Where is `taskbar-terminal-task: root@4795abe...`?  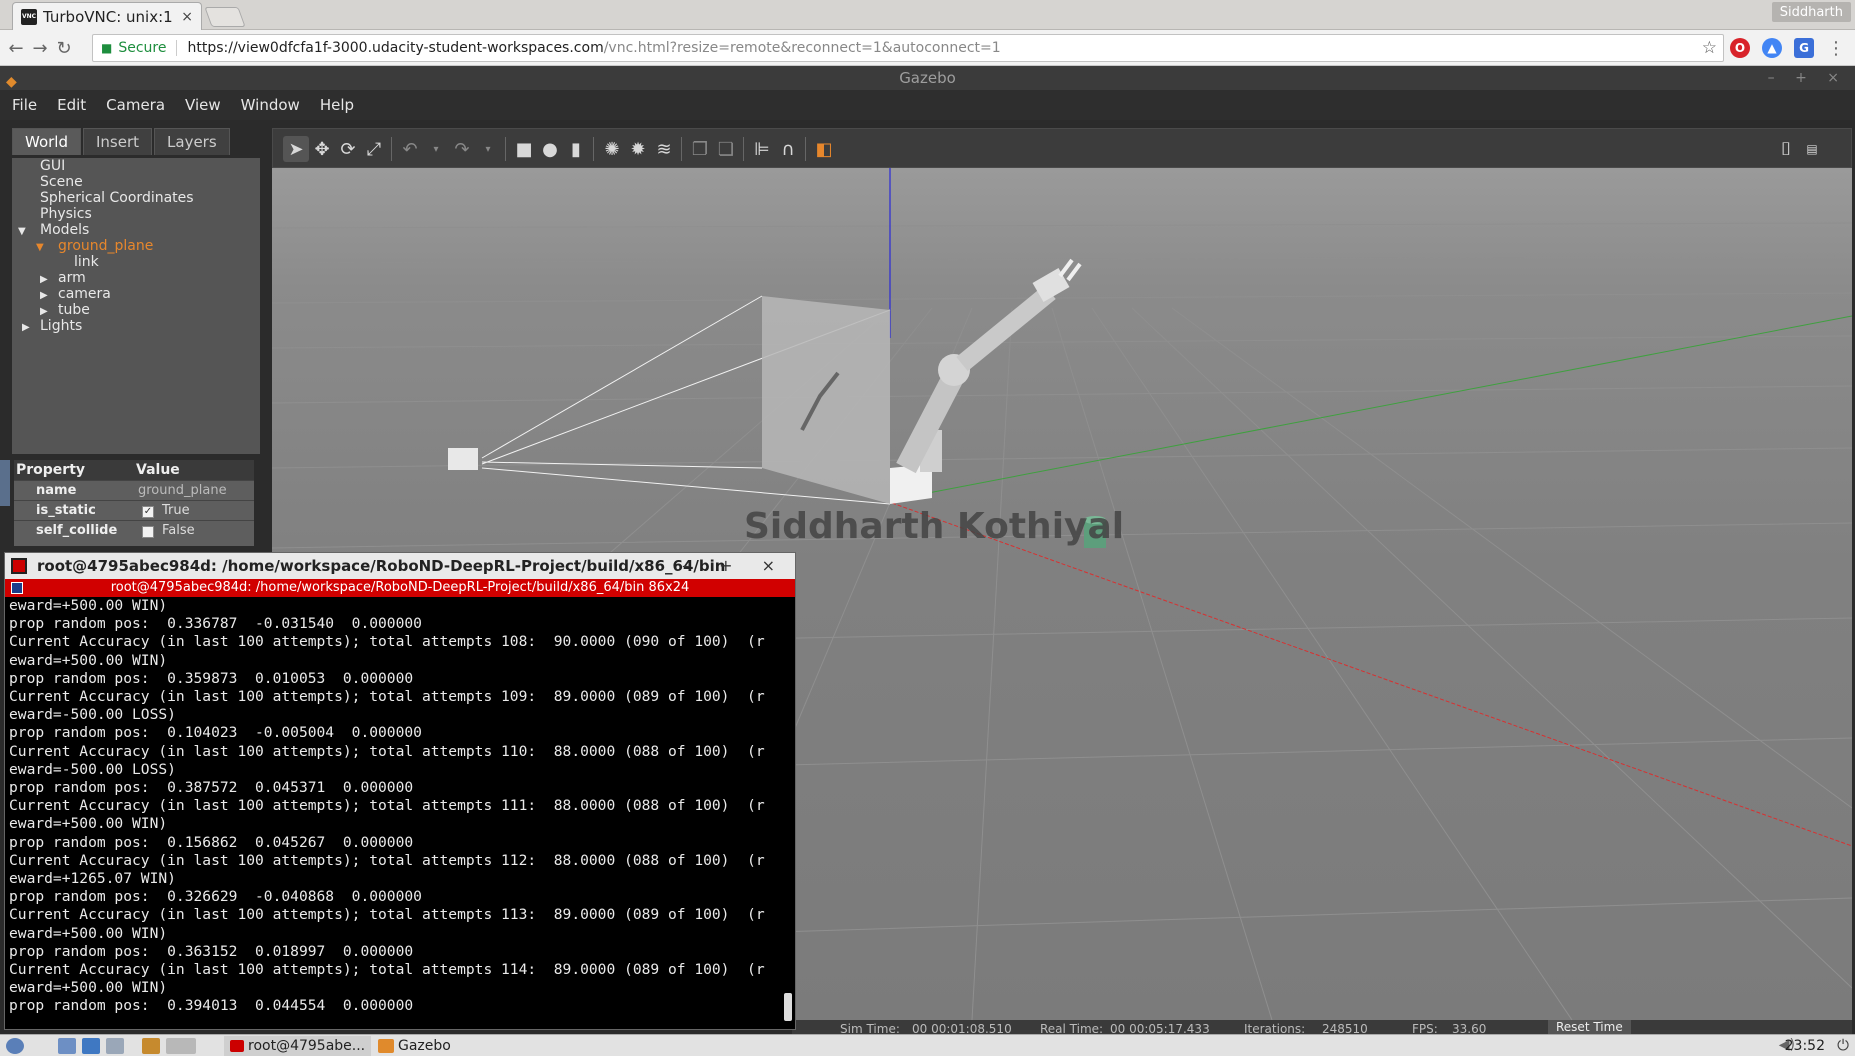 taskbar-terminal-task: root@4795abe... is located at coordinates (298, 1046).